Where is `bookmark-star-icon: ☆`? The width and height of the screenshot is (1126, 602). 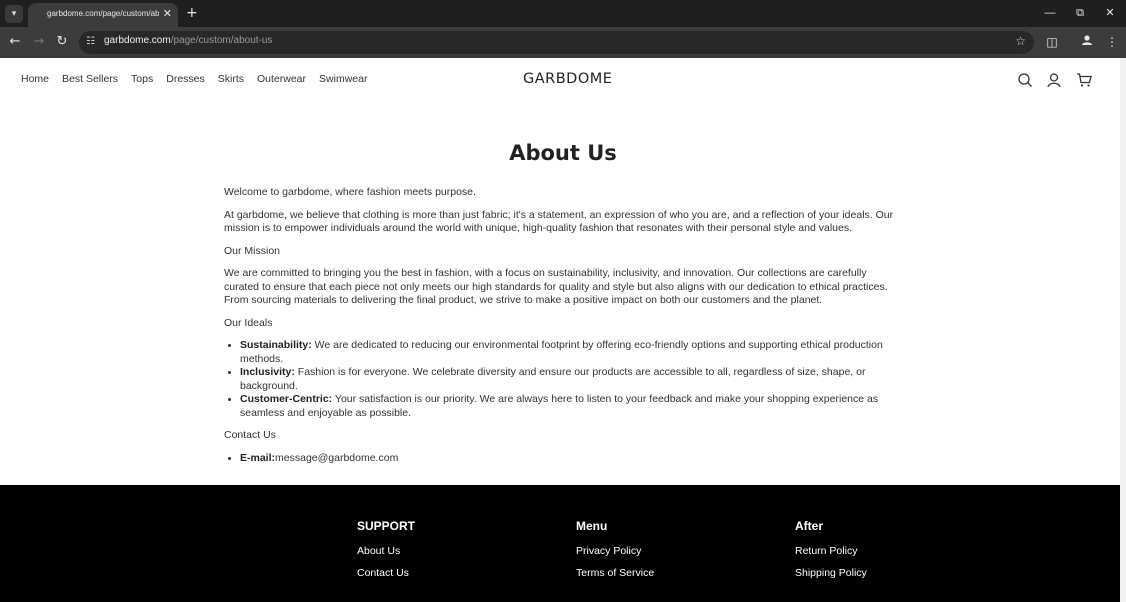
bookmark-star-icon: ☆ is located at coordinates (1020, 41).